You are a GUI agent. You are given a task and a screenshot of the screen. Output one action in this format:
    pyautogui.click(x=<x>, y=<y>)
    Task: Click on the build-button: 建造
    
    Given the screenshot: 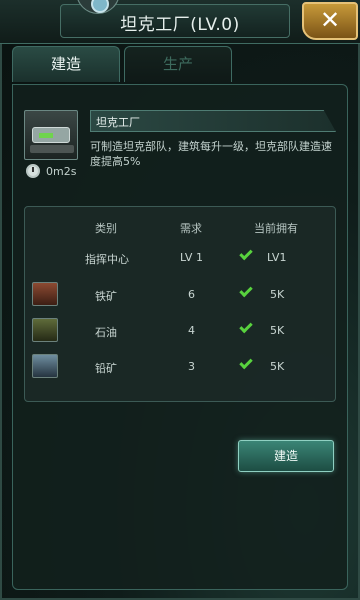 What is the action you would take?
    pyautogui.click(x=286, y=456)
    